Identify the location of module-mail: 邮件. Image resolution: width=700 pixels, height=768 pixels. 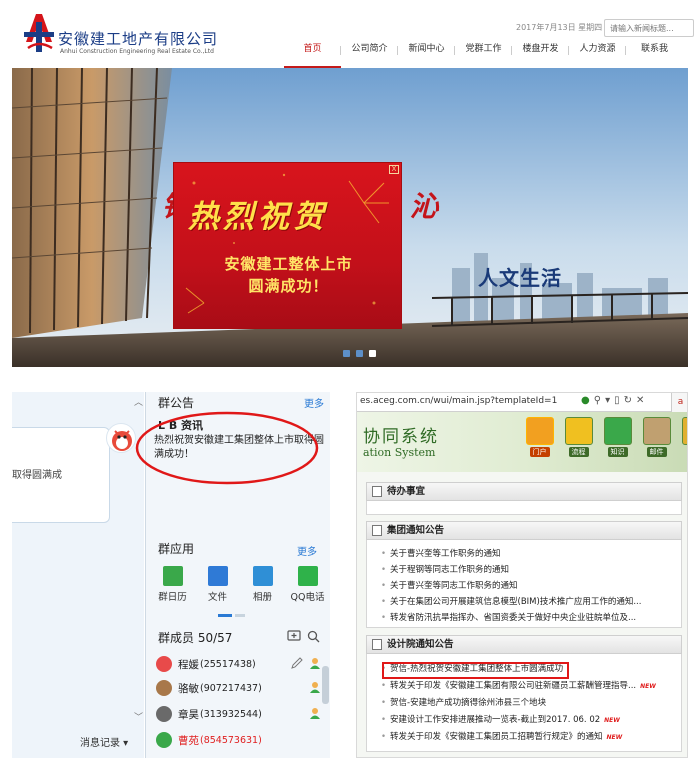
(656, 437).